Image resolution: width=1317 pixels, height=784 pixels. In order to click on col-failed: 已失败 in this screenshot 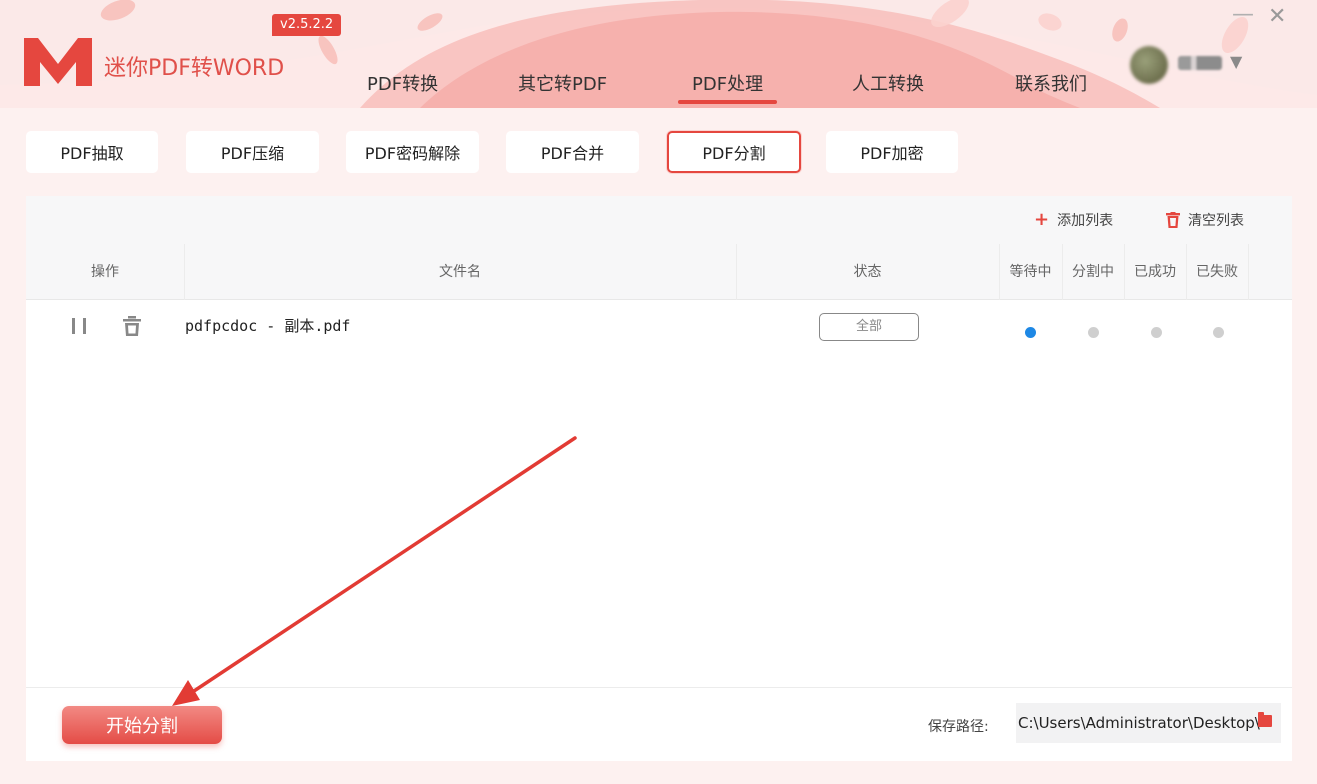, I will do `click(1217, 272)`.